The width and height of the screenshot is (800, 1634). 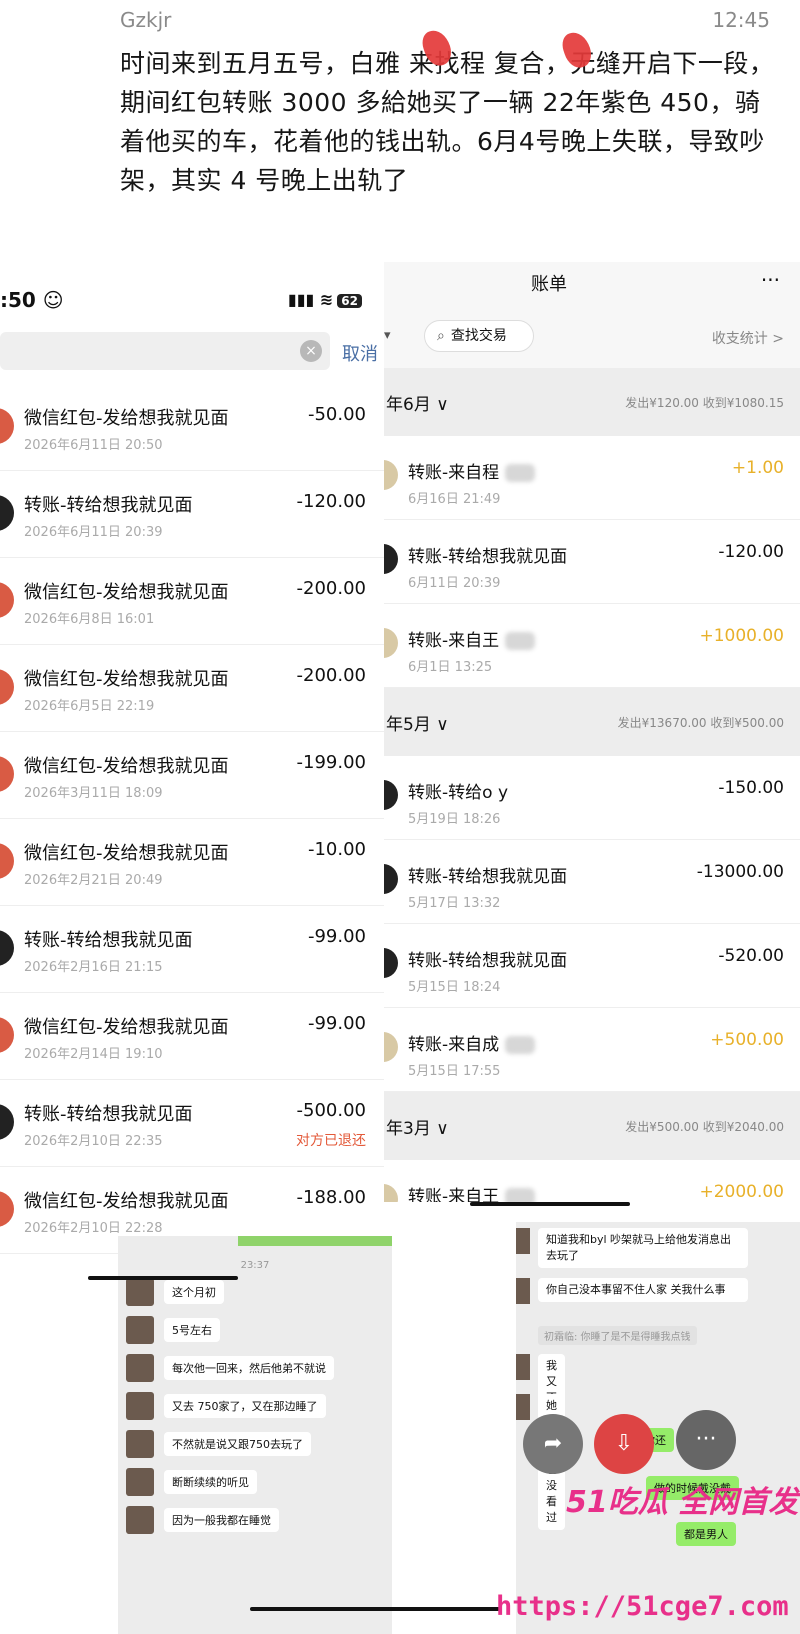 What do you see at coordinates (592, 1050) in the screenshot?
I see `bill-row: 转账-来自成 5月15日 17:55 +500.00` at bounding box center [592, 1050].